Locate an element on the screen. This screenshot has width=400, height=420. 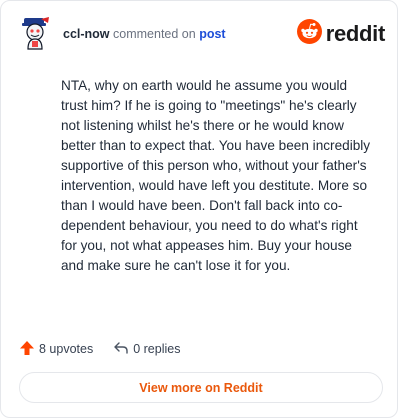
upvote-arrow-icon is located at coordinates (27, 349).